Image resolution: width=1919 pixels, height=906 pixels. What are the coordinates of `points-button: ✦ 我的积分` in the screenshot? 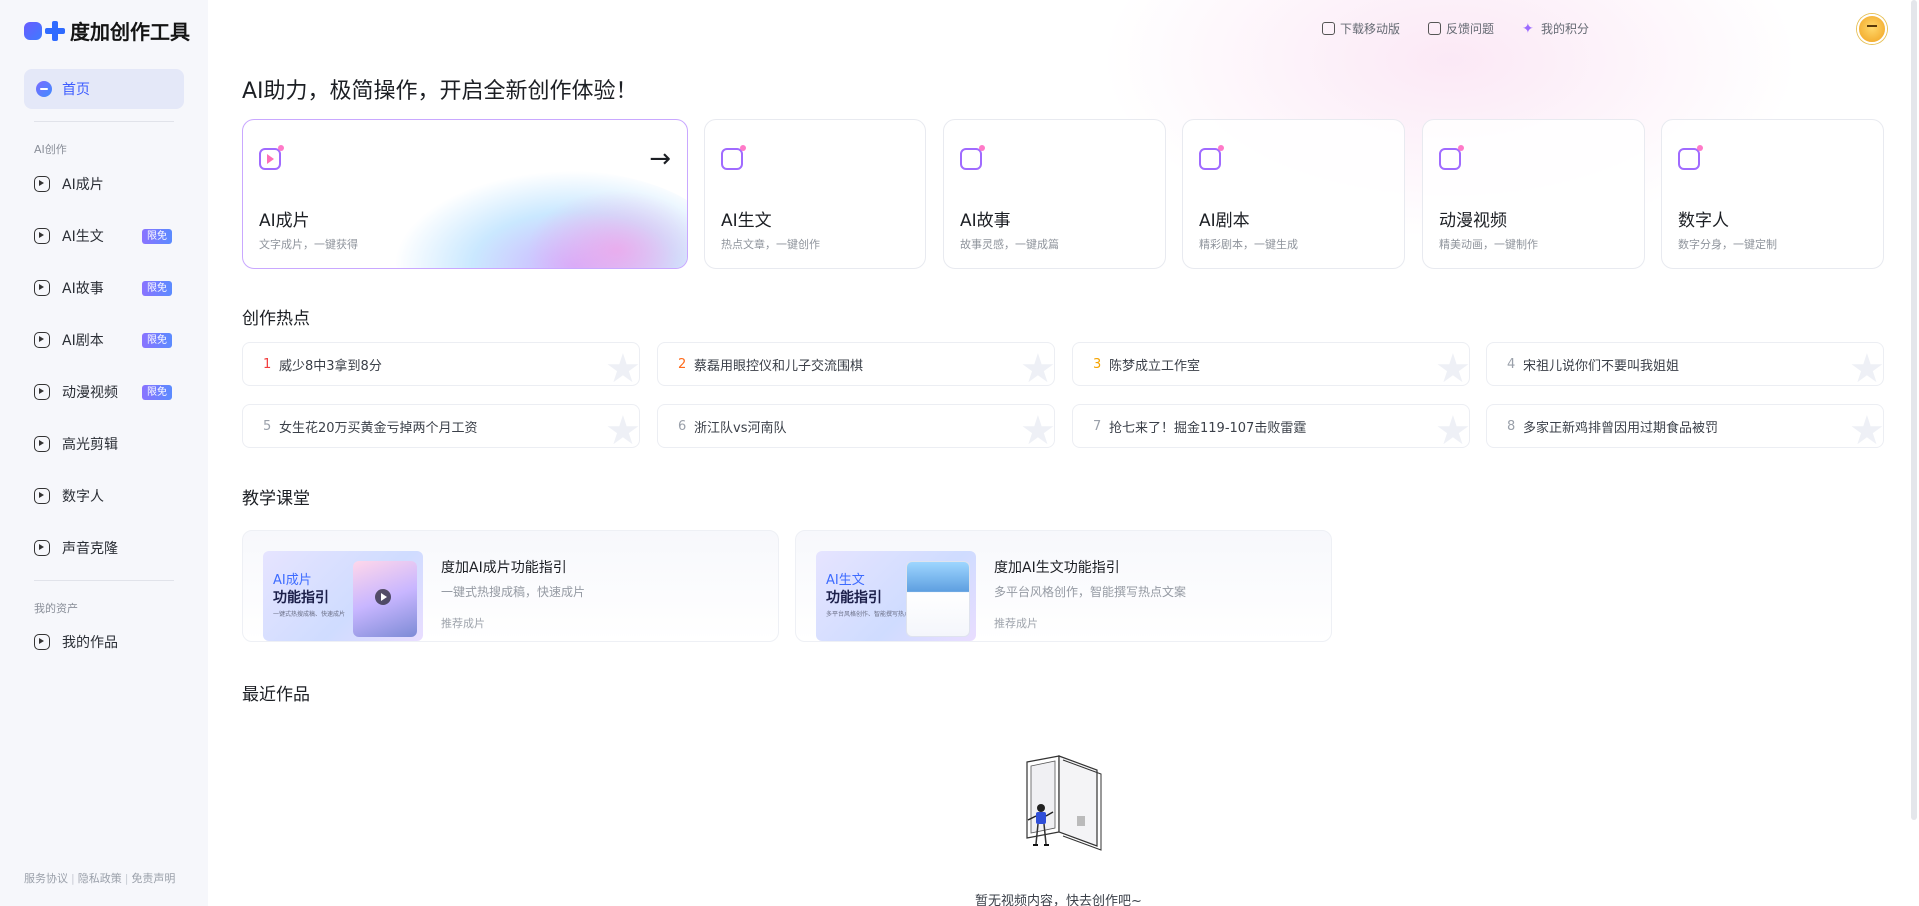 It's located at (1555, 28).